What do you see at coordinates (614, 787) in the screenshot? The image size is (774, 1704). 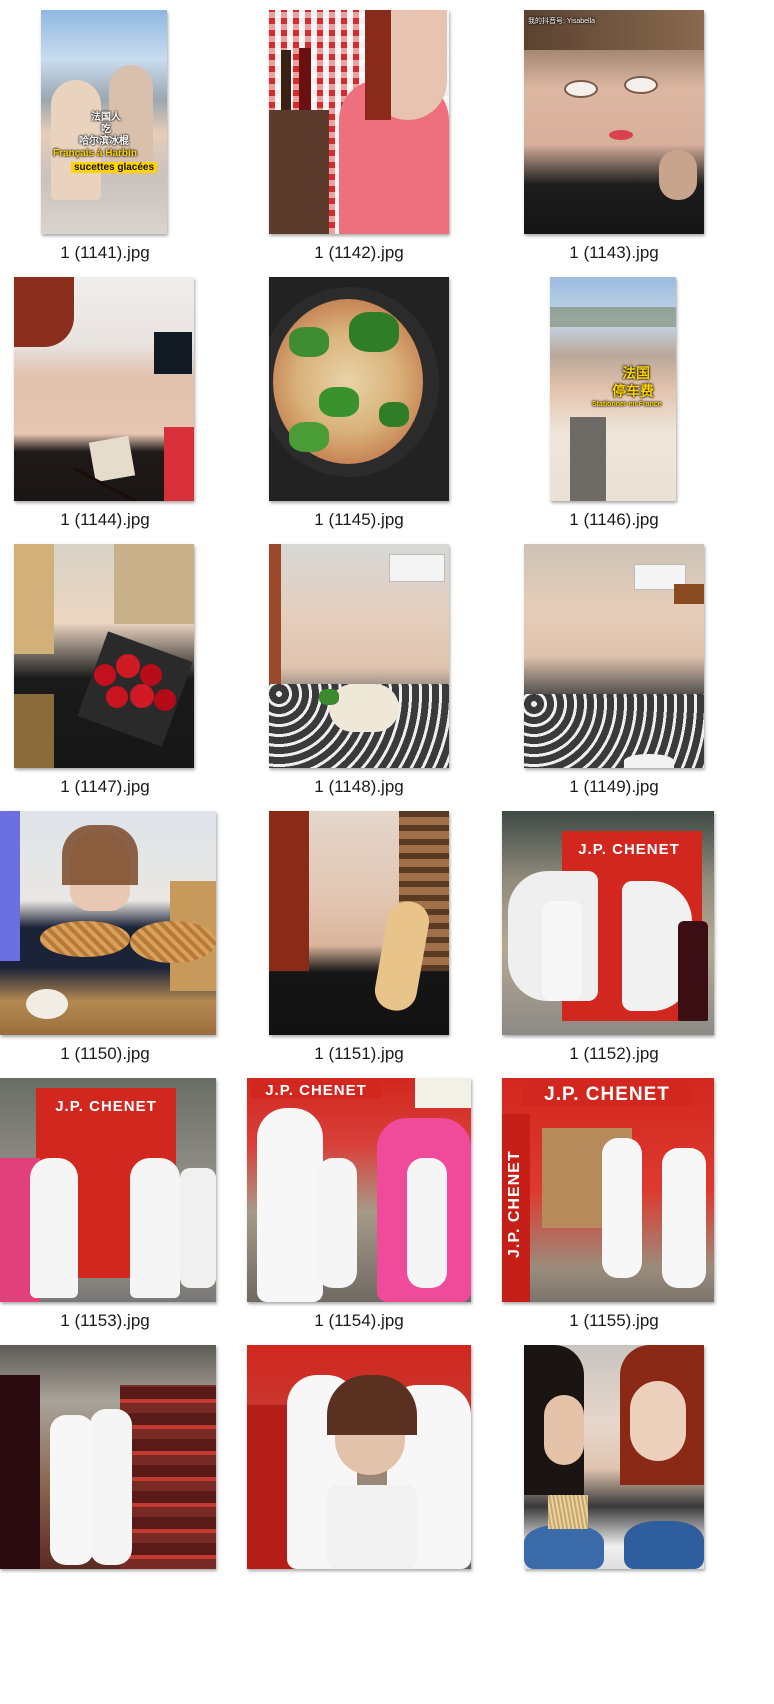 I see `file-name: 1 (1149).jpg` at bounding box center [614, 787].